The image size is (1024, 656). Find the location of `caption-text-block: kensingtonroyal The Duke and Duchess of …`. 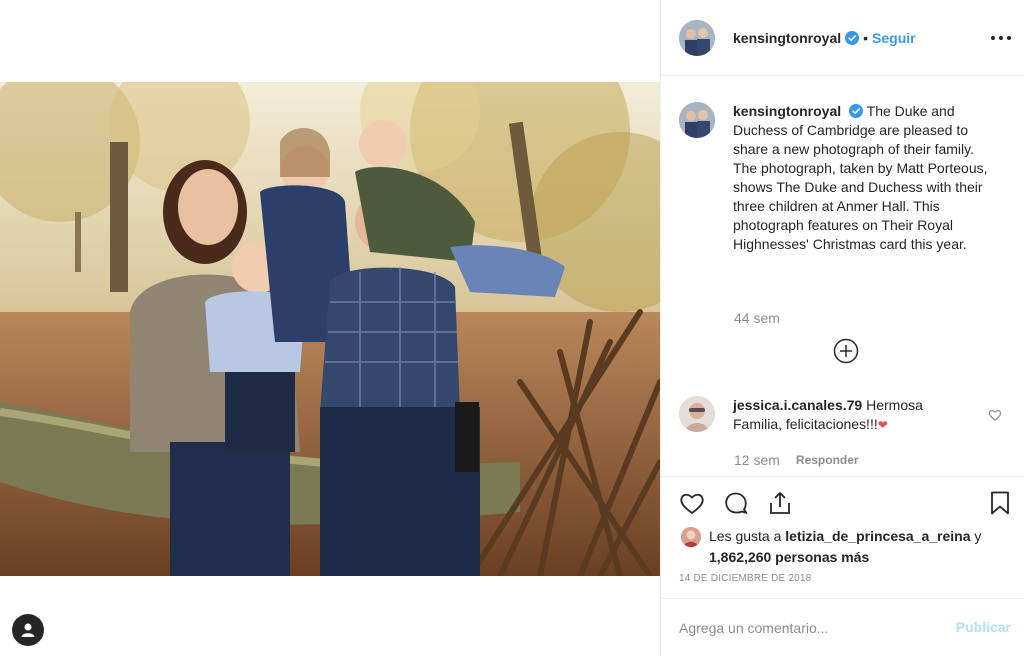

caption-text-block: kensingtonroyal The Duke and Duchess of … is located at coordinates (864, 178).